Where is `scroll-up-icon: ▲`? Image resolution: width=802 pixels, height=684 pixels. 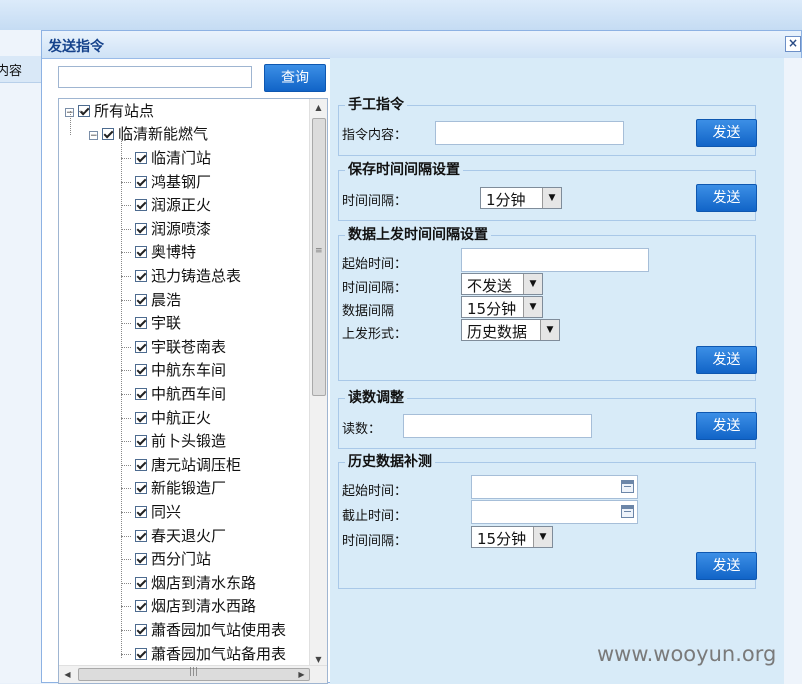
scroll-up-icon: ▲ is located at coordinates (318, 107).